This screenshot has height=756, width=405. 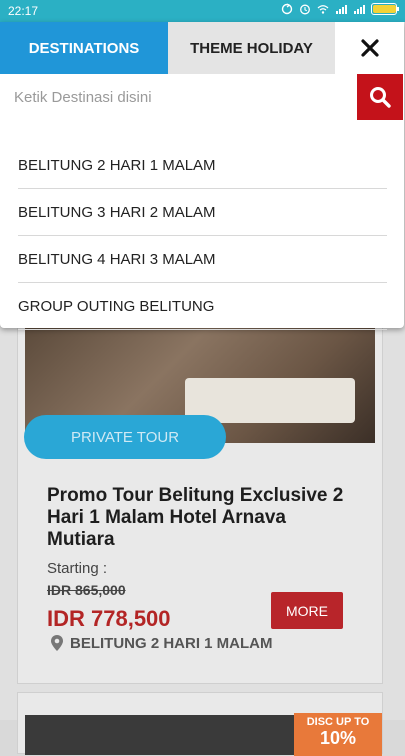 I want to click on status-time: 22:17, so click(x=23, y=11).